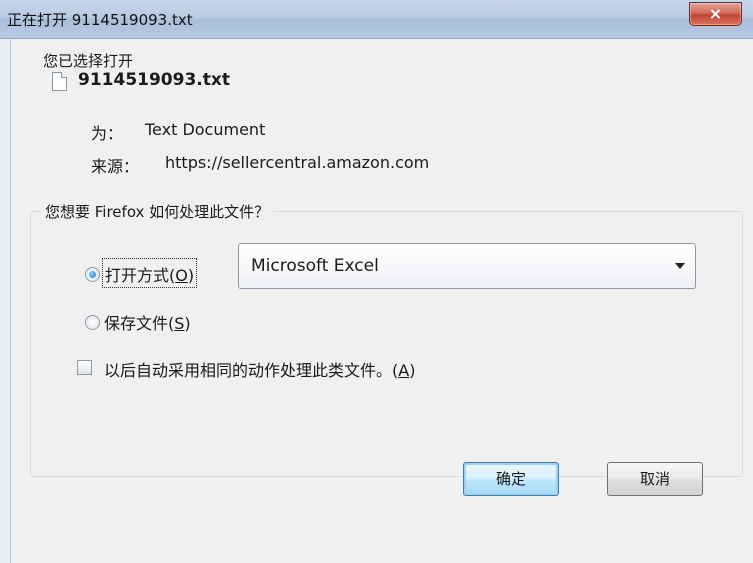  Describe the element at coordinates (100, 20) in the screenshot. I see `window-title: 正在打开 9114519093.txt` at that location.